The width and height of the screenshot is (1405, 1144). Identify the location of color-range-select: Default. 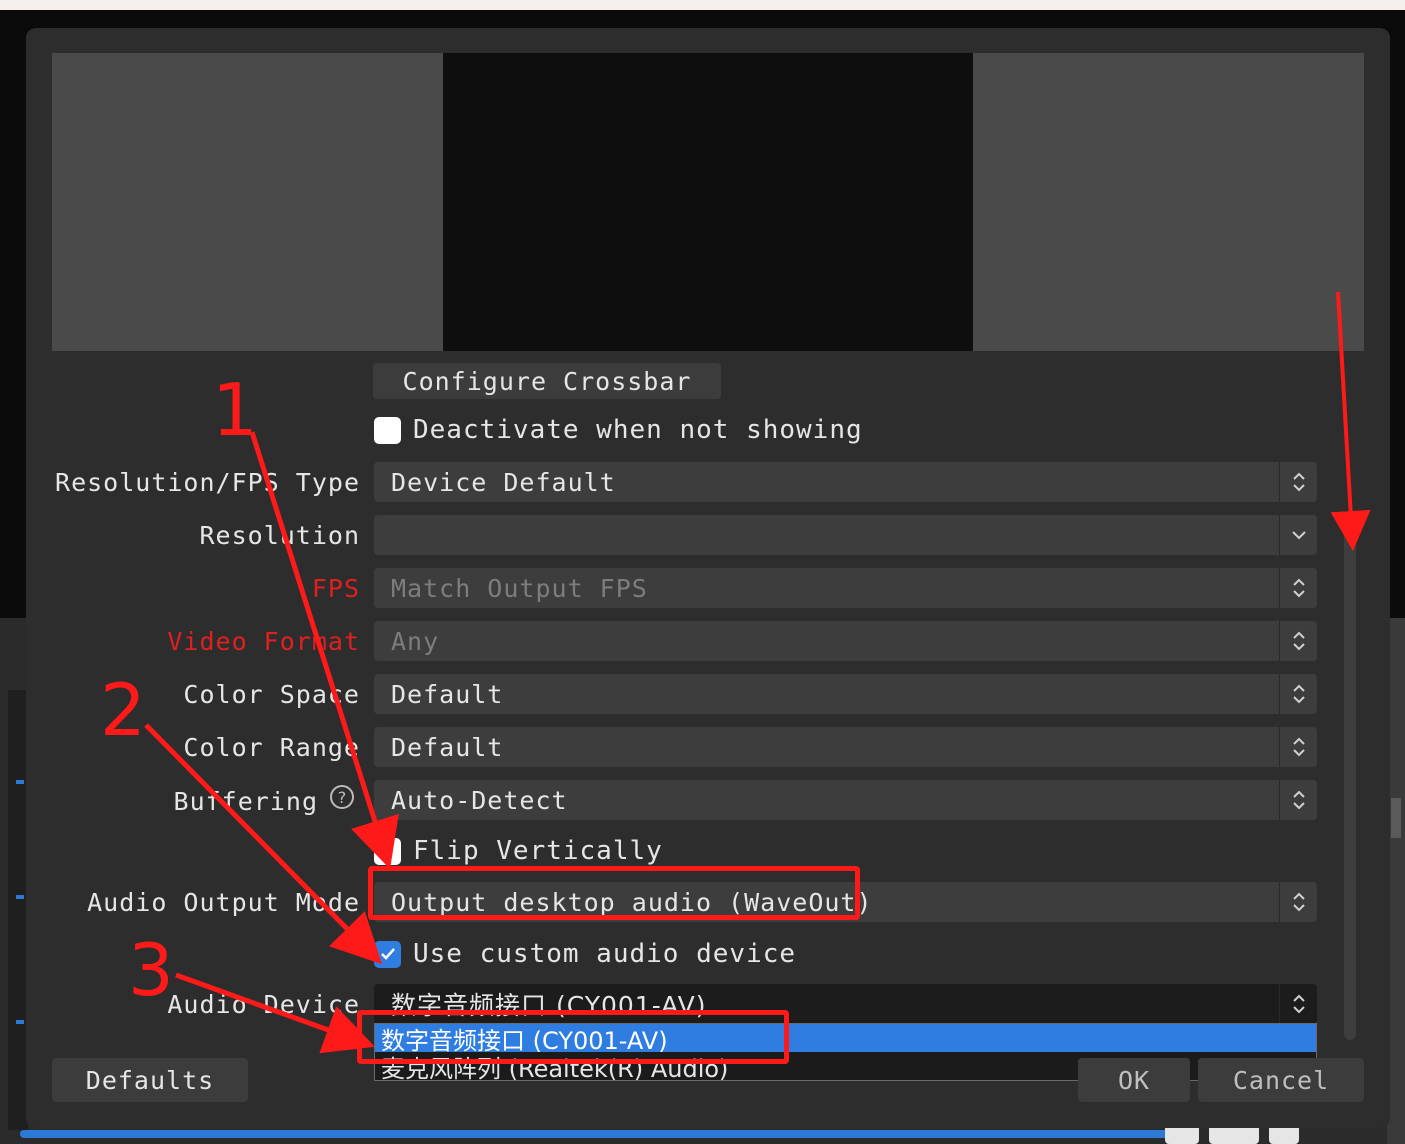
(845, 747).